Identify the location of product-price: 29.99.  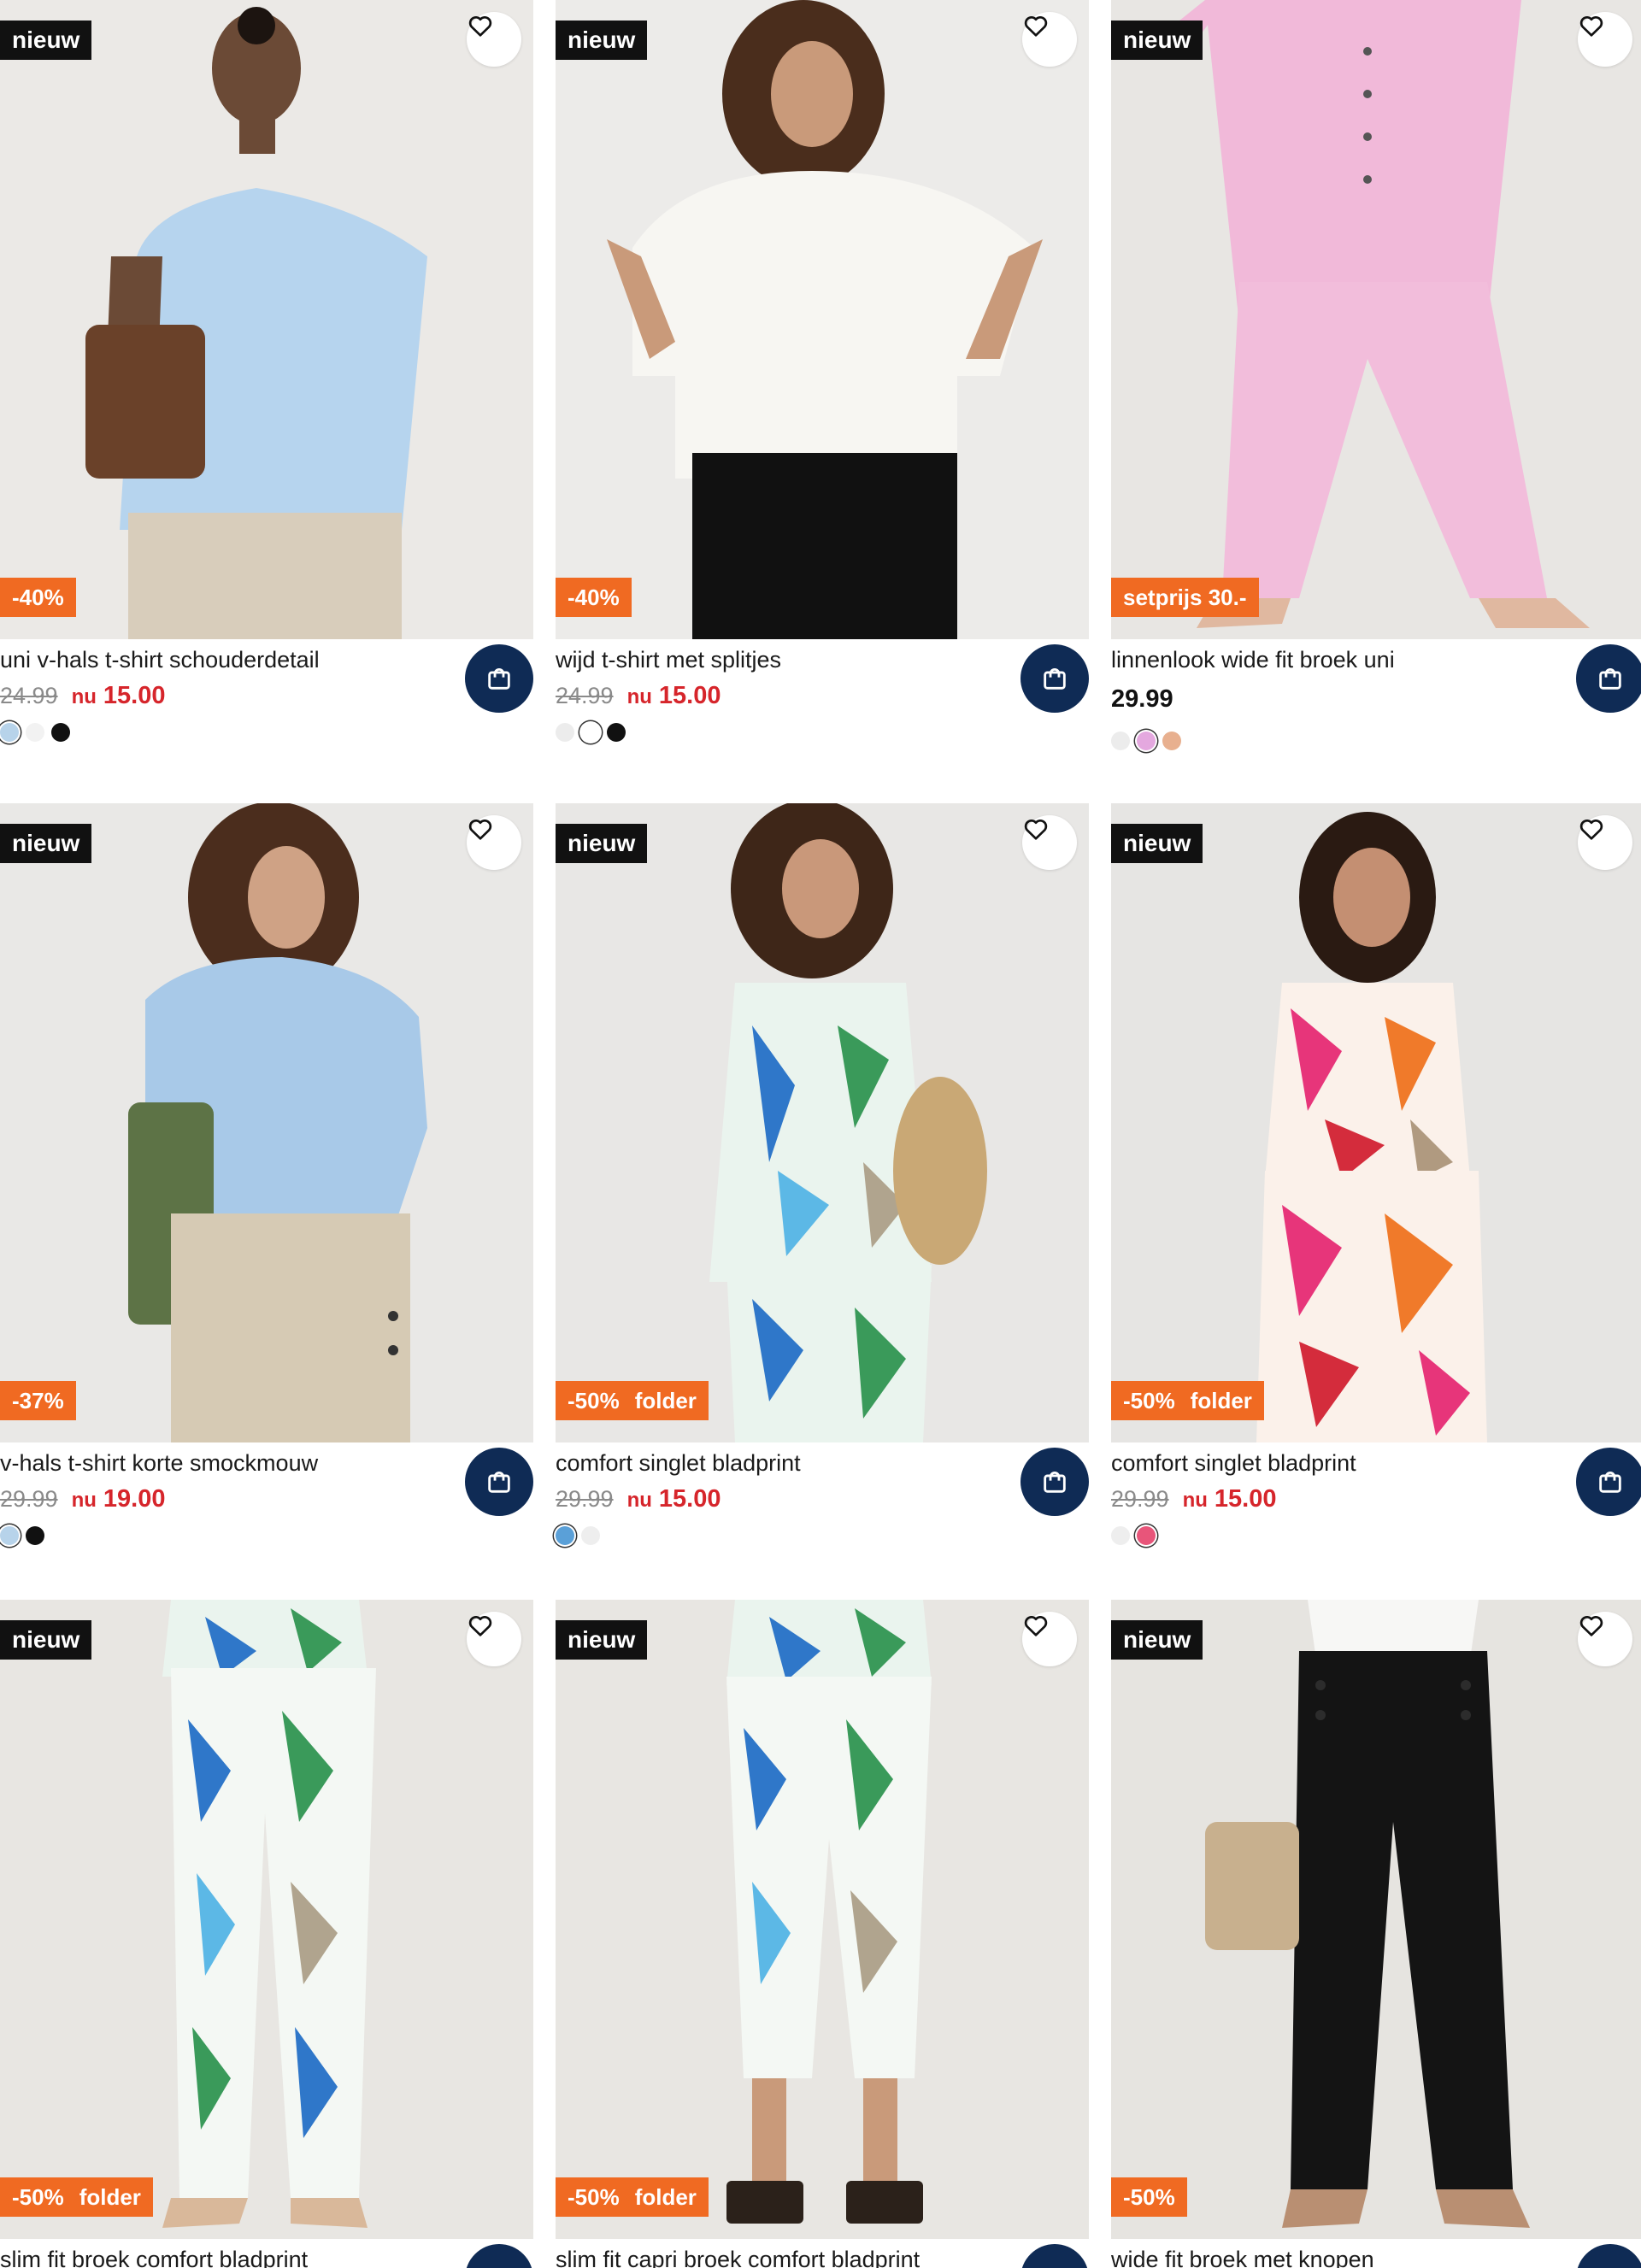
(1142, 699).